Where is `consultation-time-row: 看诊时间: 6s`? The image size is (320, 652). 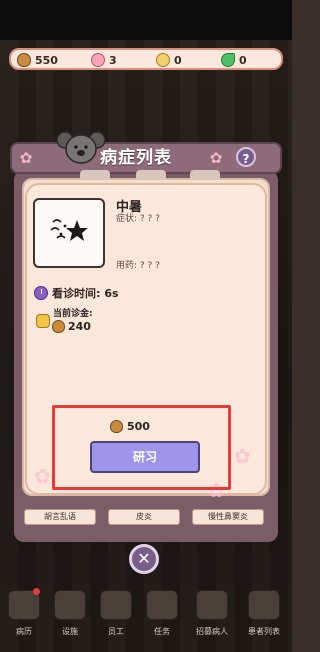 consultation-time-row: 看诊时间: 6s is located at coordinates (76, 293).